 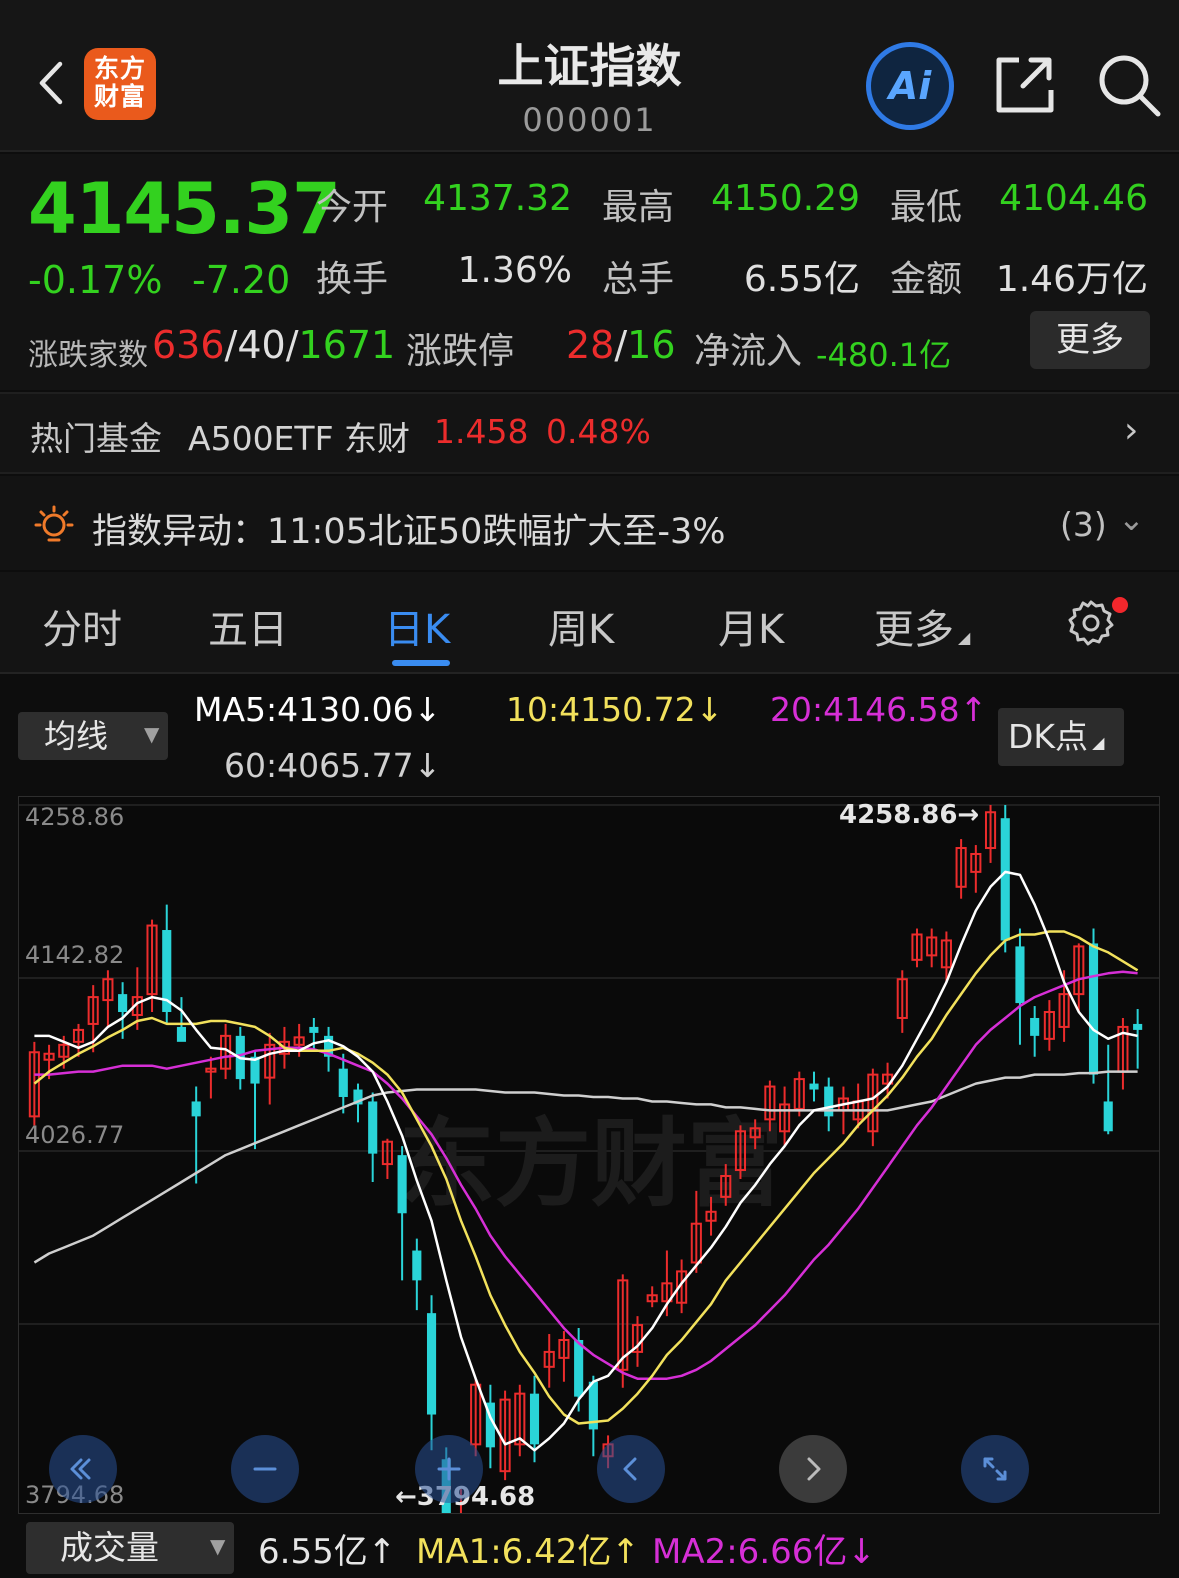 What do you see at coordinates (764, 1552) in the screenshot?
I see `volume-ma2: MA2:6.66亿↓` at bounding box center [764, 1552].